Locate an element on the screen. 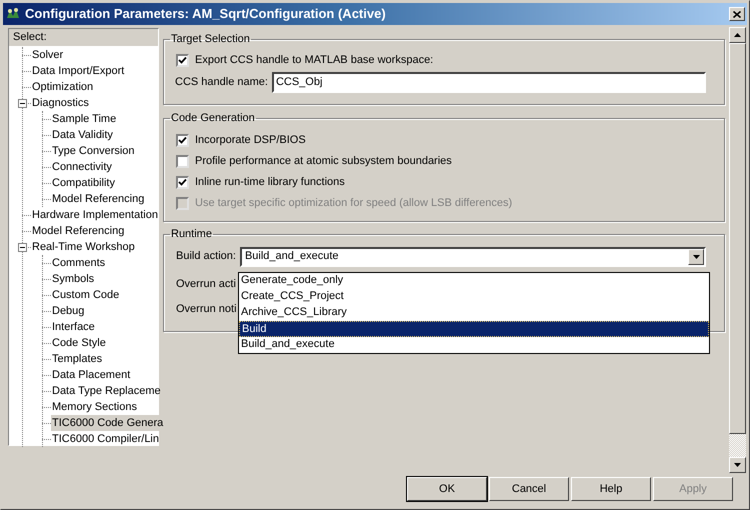 This screenshot has width=750, height=510. tree-item: Memory Sections is located at coordinates (94, 406).